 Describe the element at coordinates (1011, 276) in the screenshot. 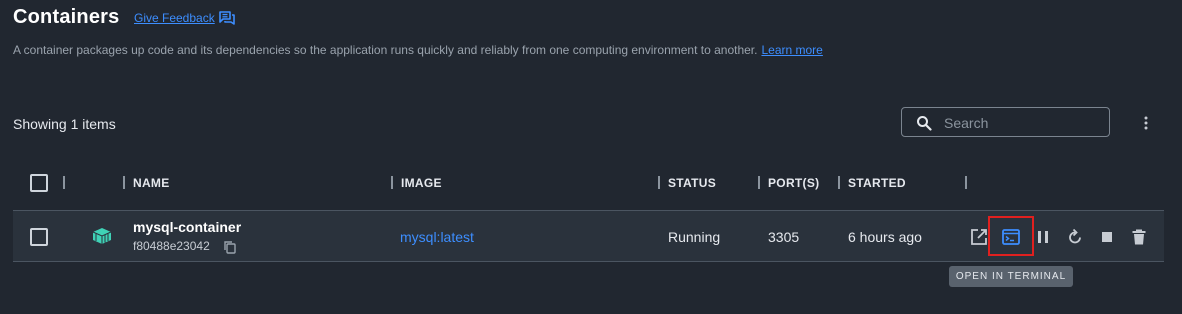

I see `tooltip: OPEN IN TERMINAL` at that location.